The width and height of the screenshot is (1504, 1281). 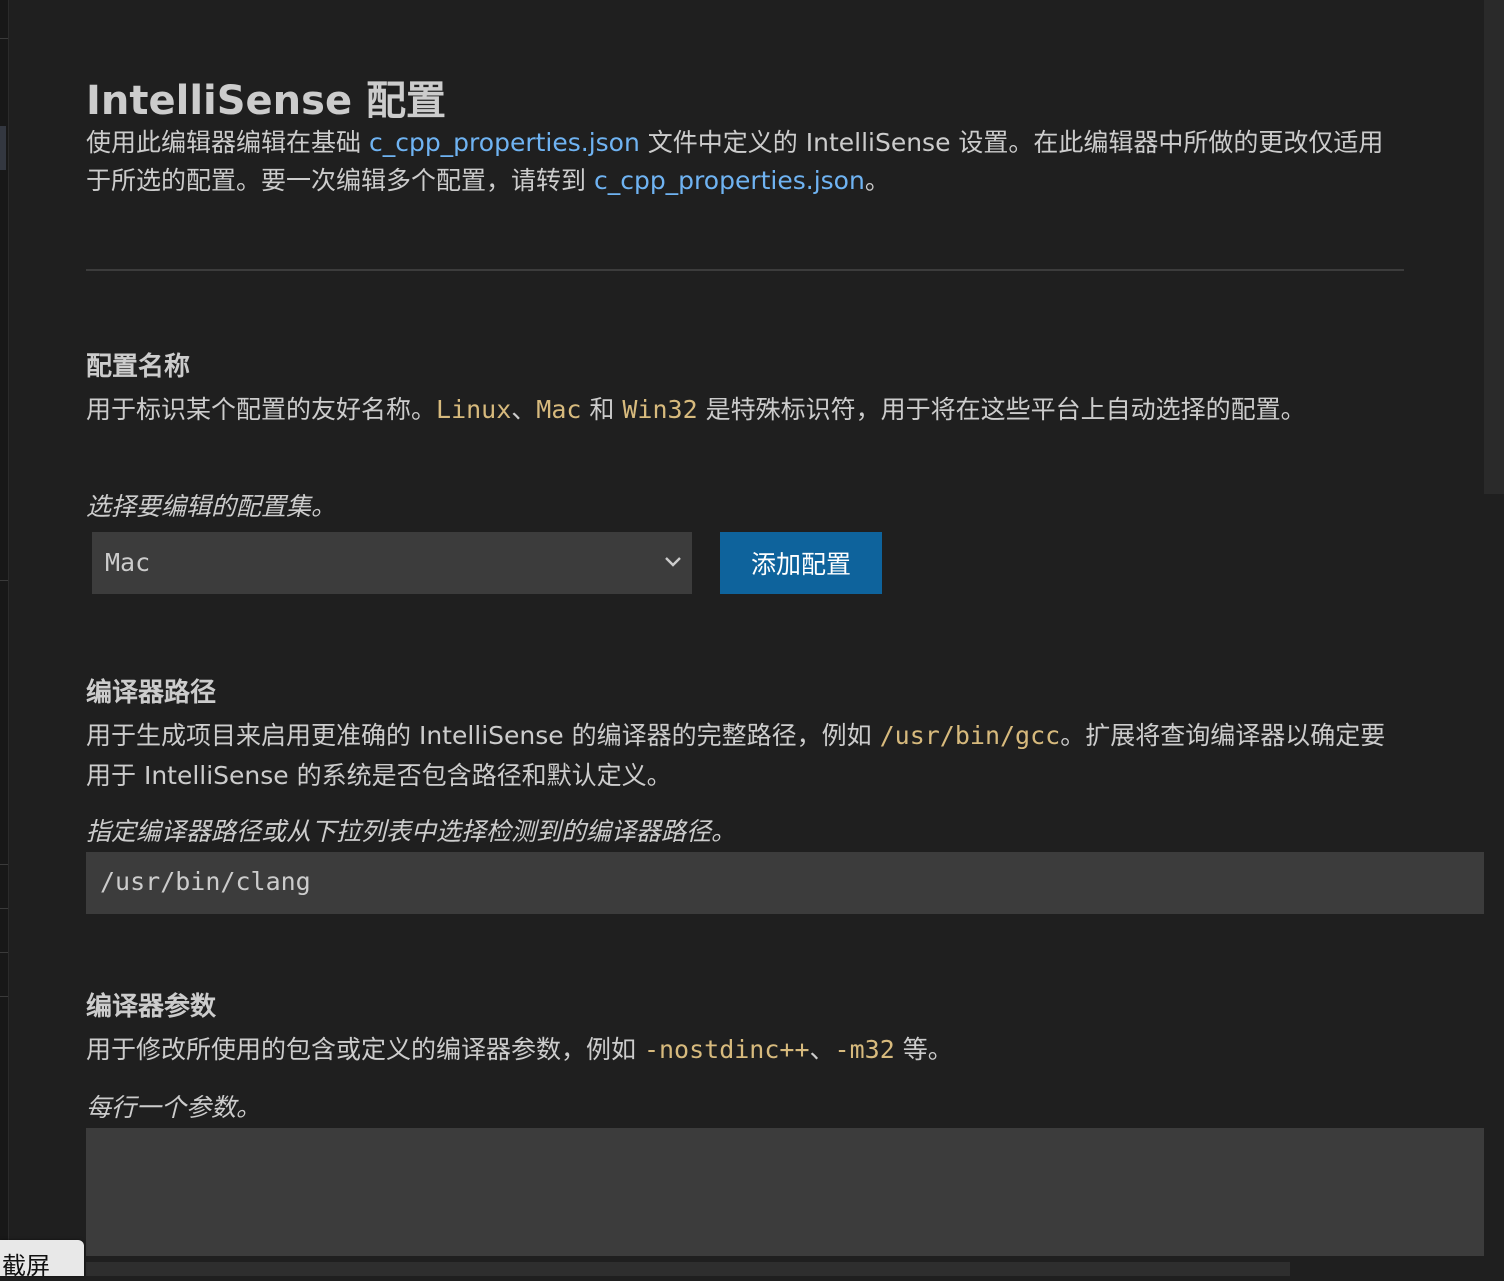 What do you see at coordinates (128, 562) in the screenshot?
I see `configuration-select-value: Mac` at bounding box center [128, 562].